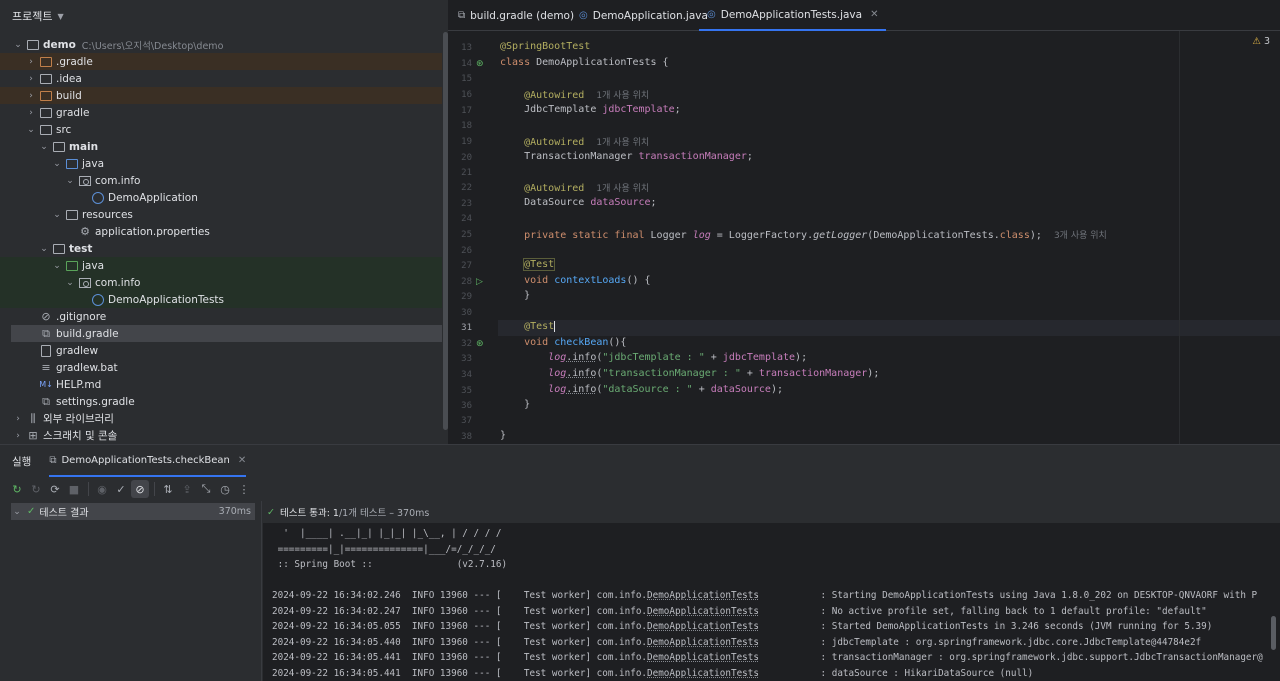  Describe the element at coordinates (226, 333) in the screenshot. I see `tree-item-build-gradle: ⧉ build.gradle` at that location.